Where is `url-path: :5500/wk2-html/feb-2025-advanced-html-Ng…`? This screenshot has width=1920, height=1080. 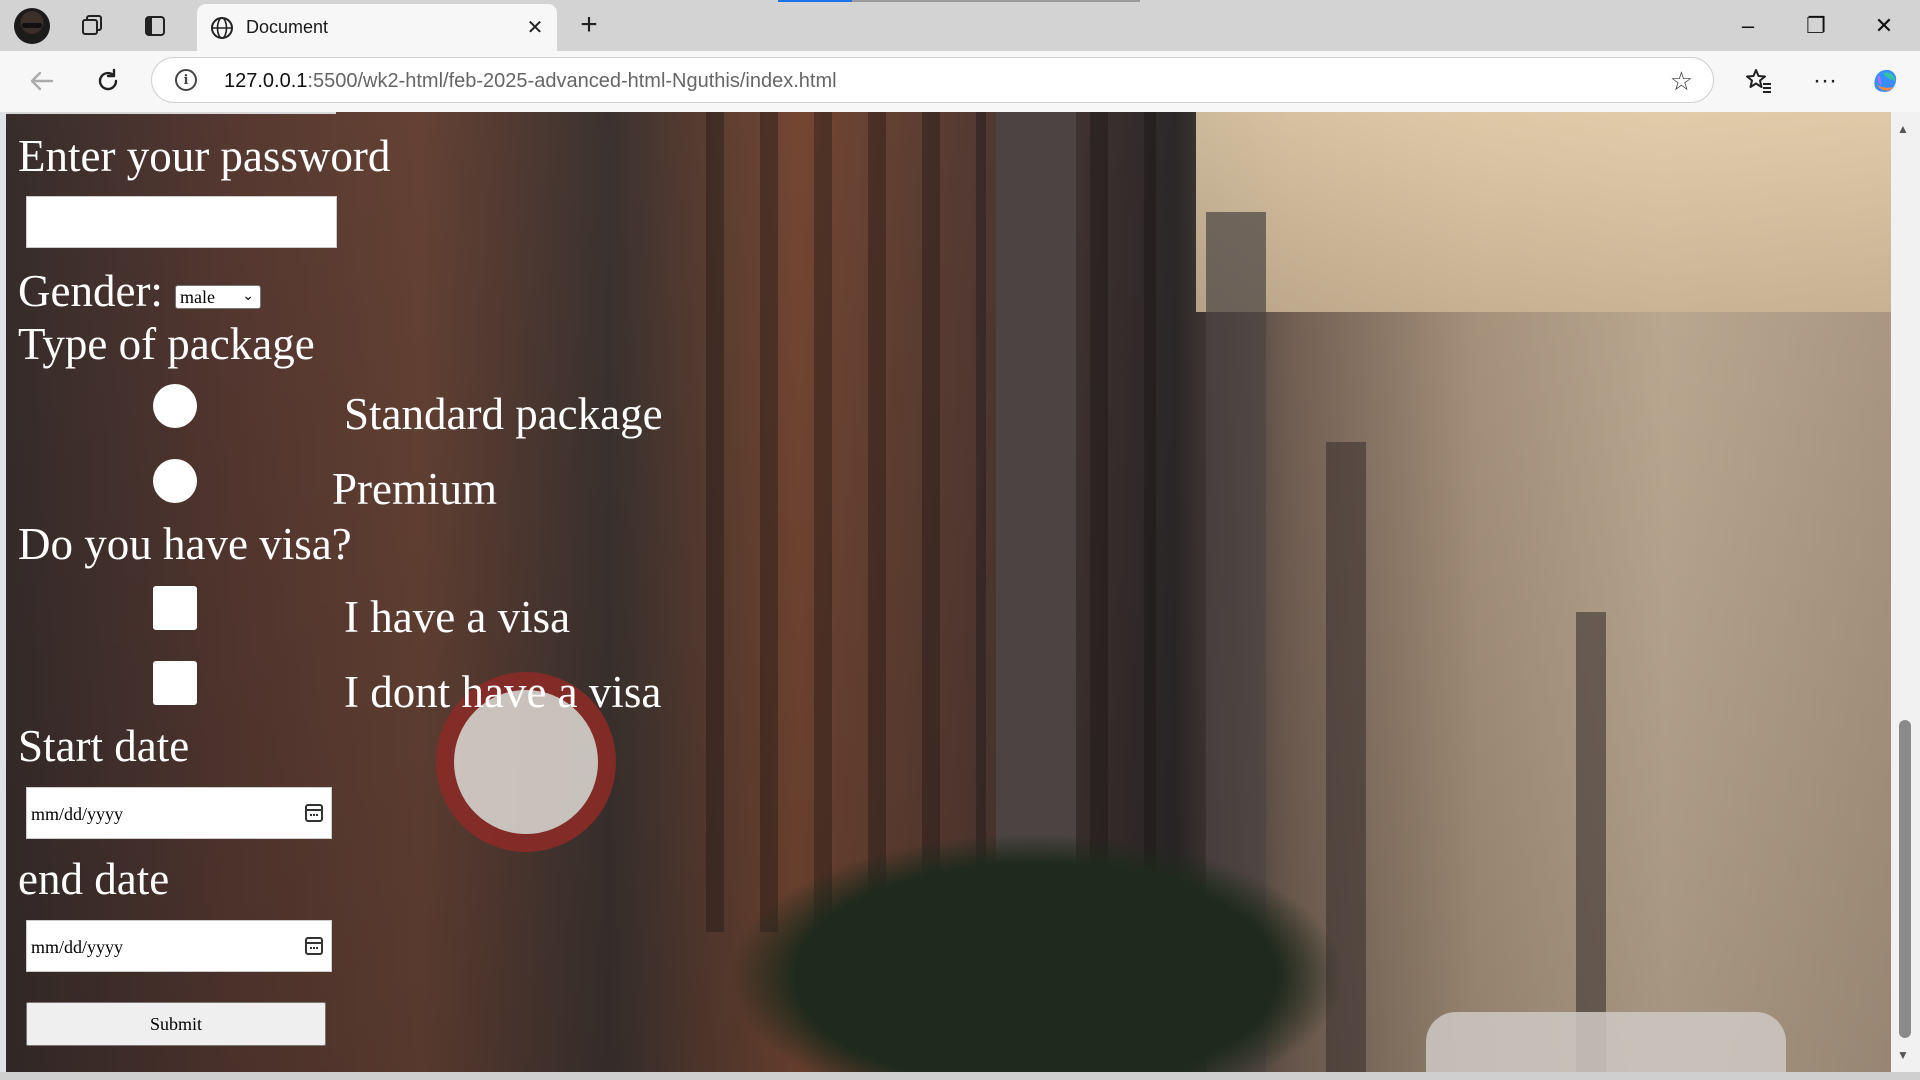
url-path: :5500/wk2-html/feb-2025-advanced-html-Ng… is located at coordinates (572, 81).